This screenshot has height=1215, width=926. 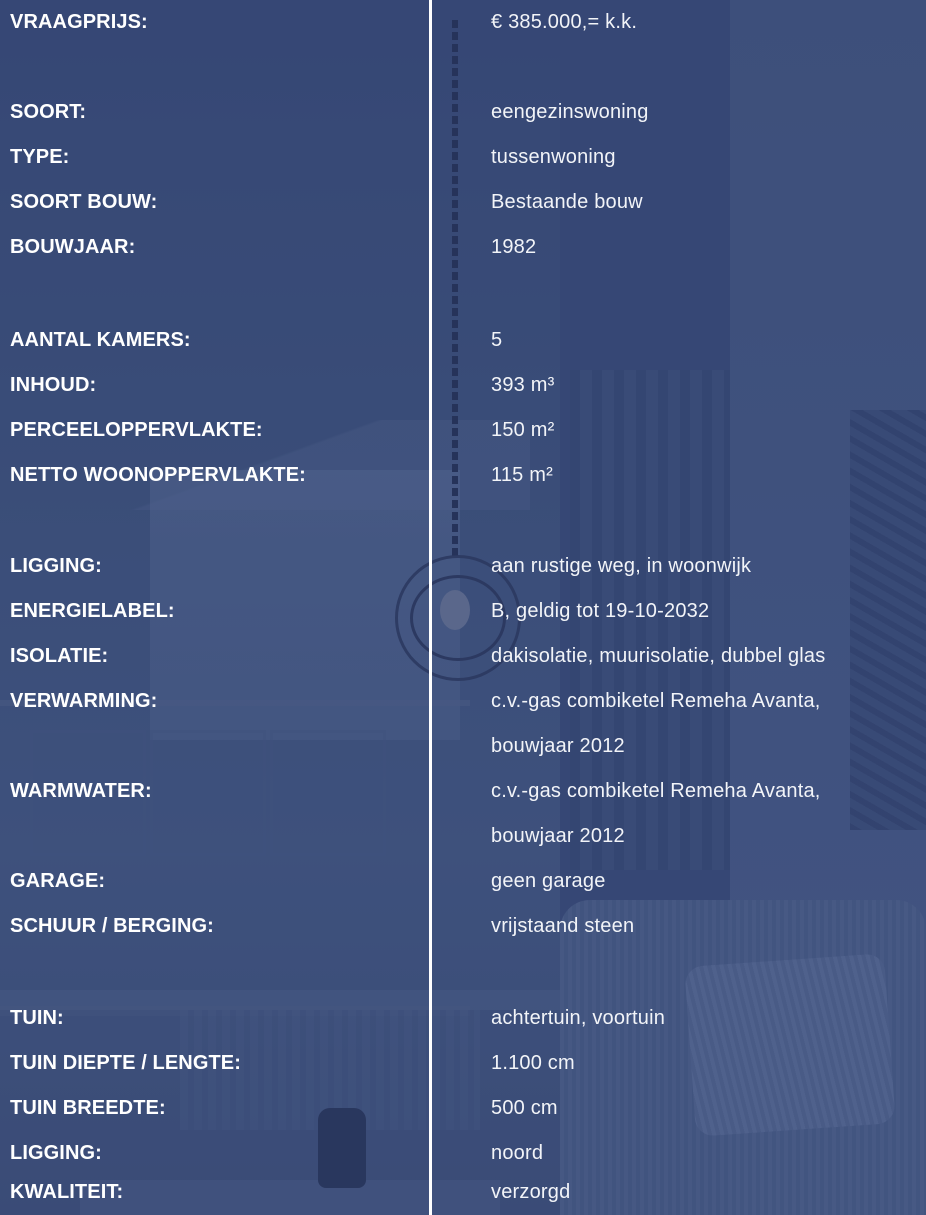 What do you see at coordinates (463, 22) in the screenshot?
I see `spec-row-vraagprijs: VRAAGPRIJS: € 385.000,= k.k.` at bounding box center [463, 22].